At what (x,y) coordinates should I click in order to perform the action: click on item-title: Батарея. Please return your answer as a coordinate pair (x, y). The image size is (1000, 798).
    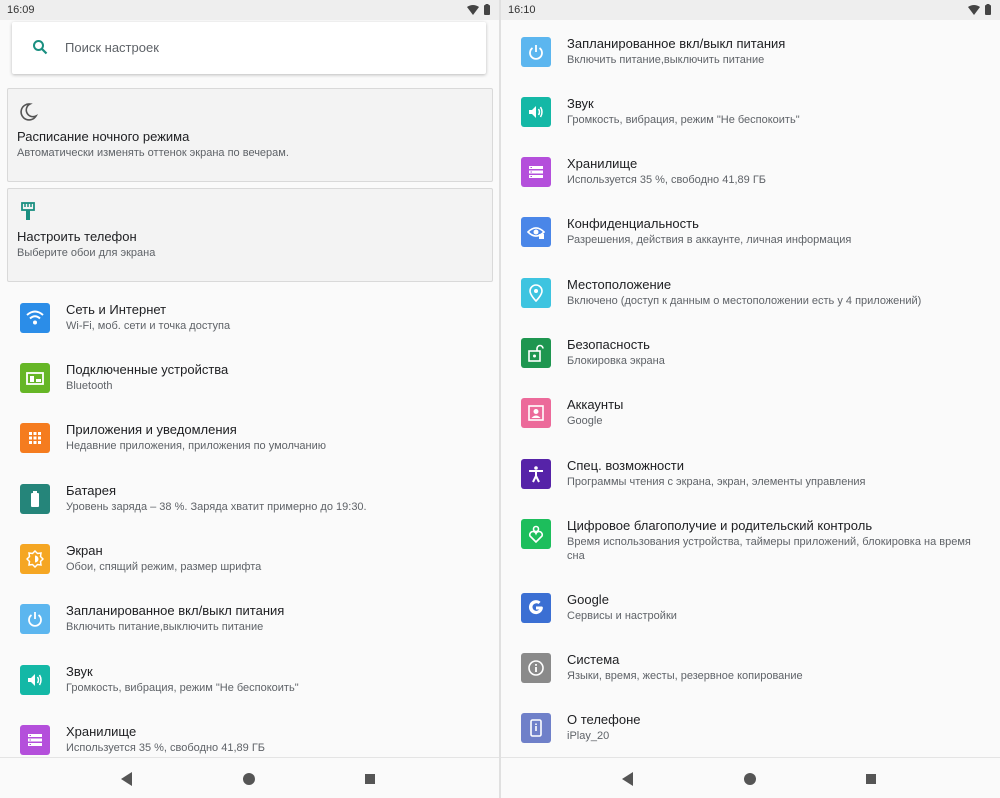
    Looking at the image, I should click on (91, 490).